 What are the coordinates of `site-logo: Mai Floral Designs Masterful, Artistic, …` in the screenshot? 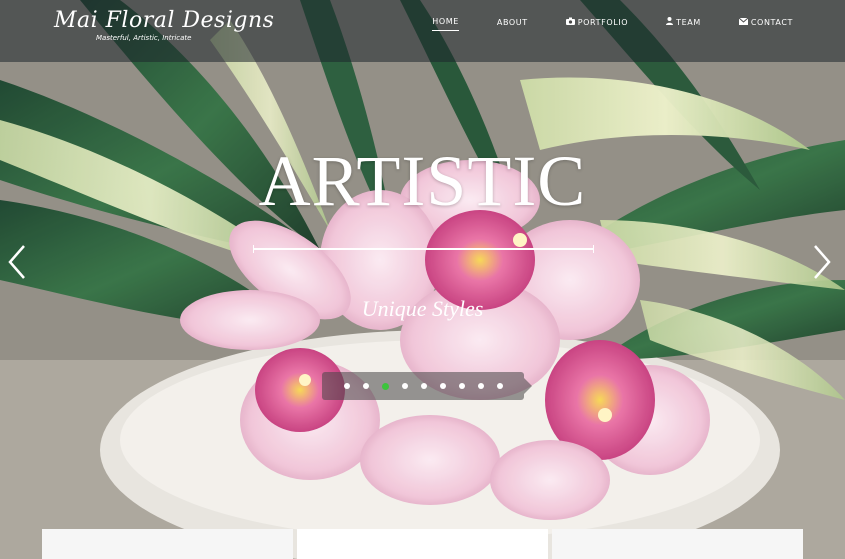 It's located at (164, 30).